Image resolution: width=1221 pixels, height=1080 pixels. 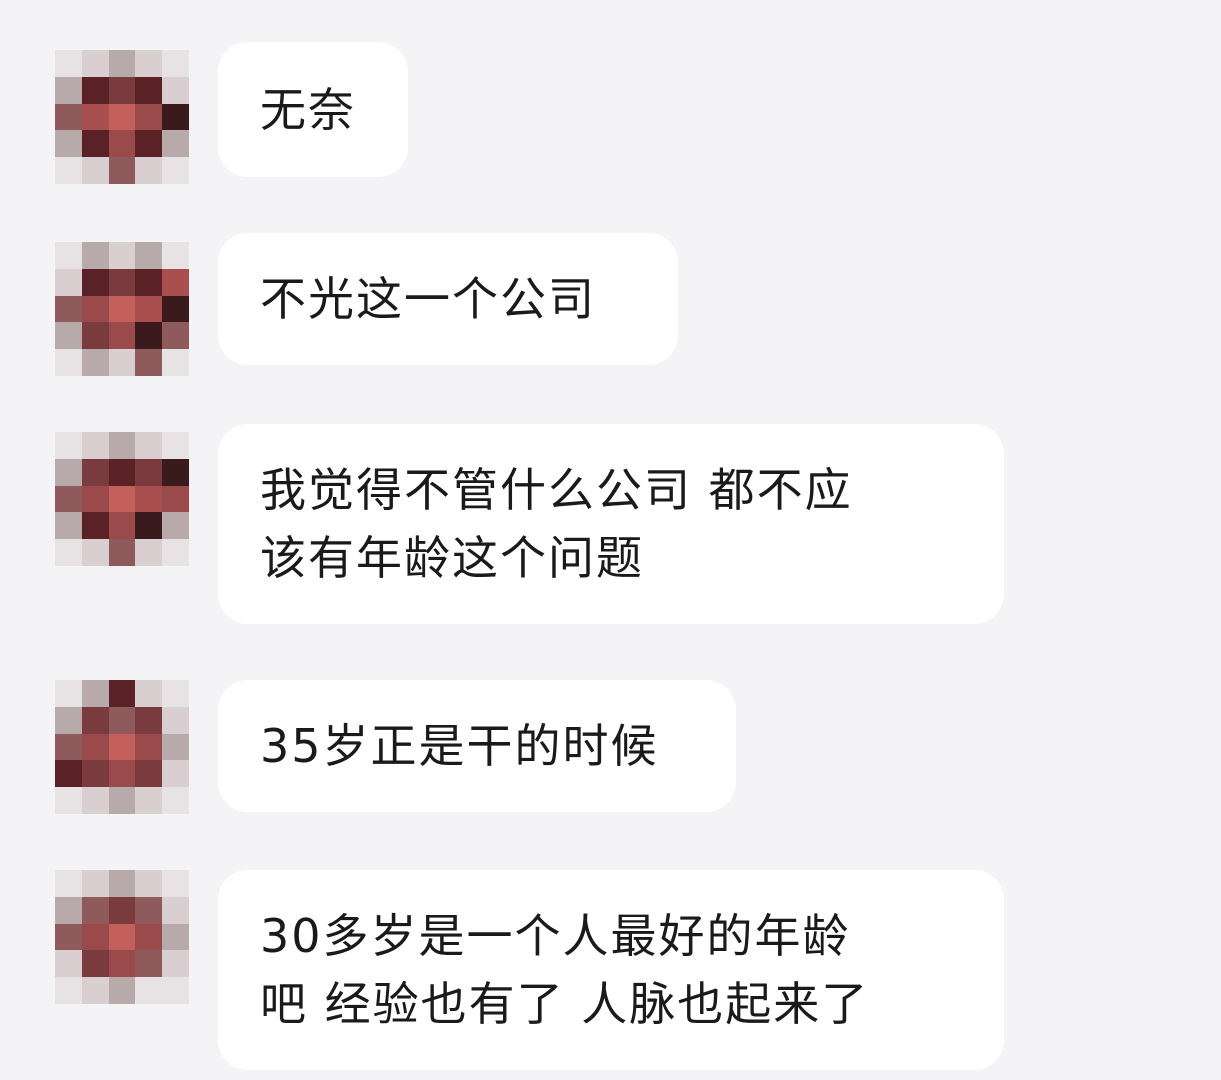 What do you see at coordinates (611, 524) in the screenshot?
I see `message-bubble: 我觉得不管什么公司 都不应 该有年龄这个问题` at bounding box center [611, 524].